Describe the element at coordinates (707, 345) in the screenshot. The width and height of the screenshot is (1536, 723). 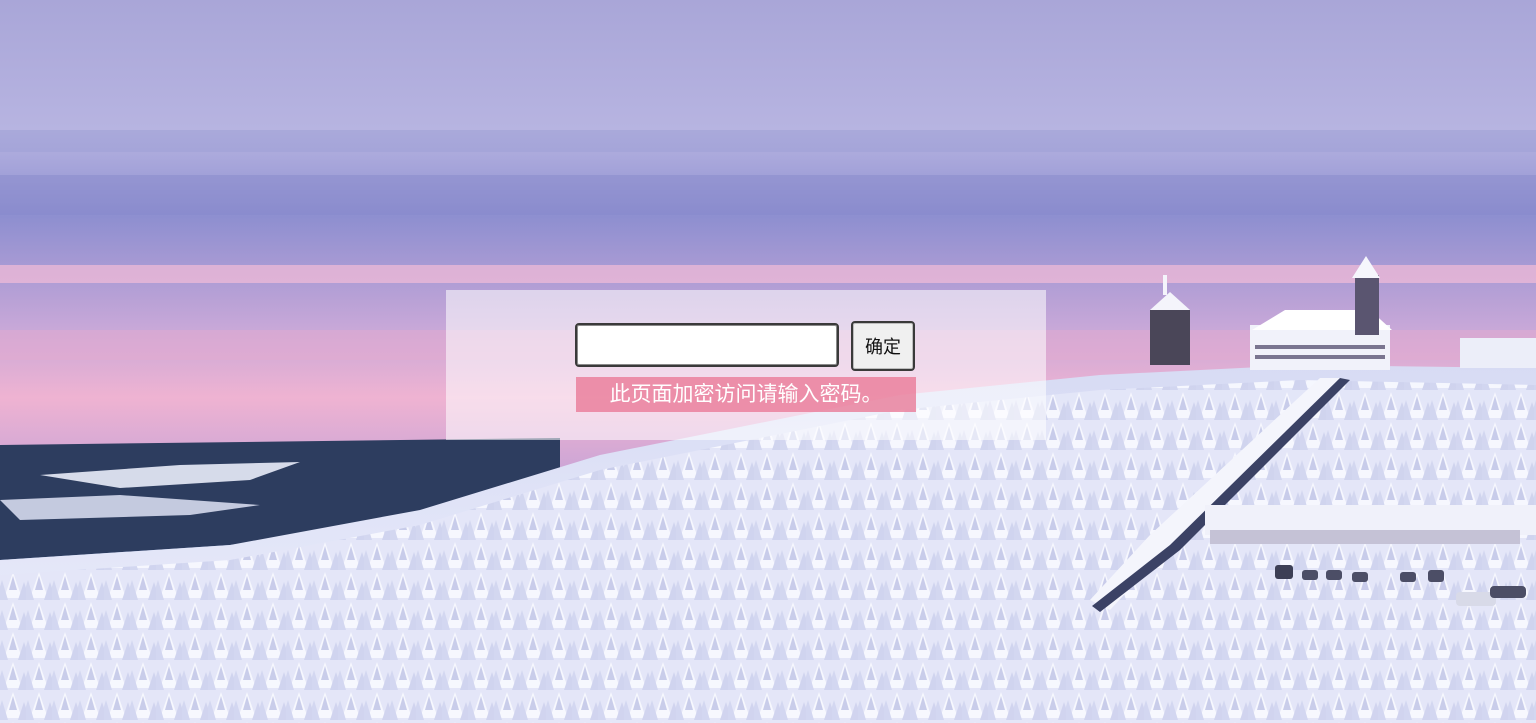
I see `password-input` at that location.